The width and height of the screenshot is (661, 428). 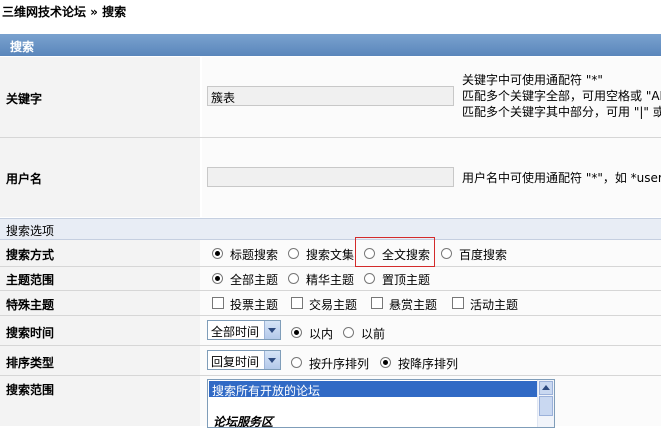 What do you see at coordinates (30, 363) in the screenshot?
I see `sort-type-label: 排序类型` at bounding box center [30, 363].